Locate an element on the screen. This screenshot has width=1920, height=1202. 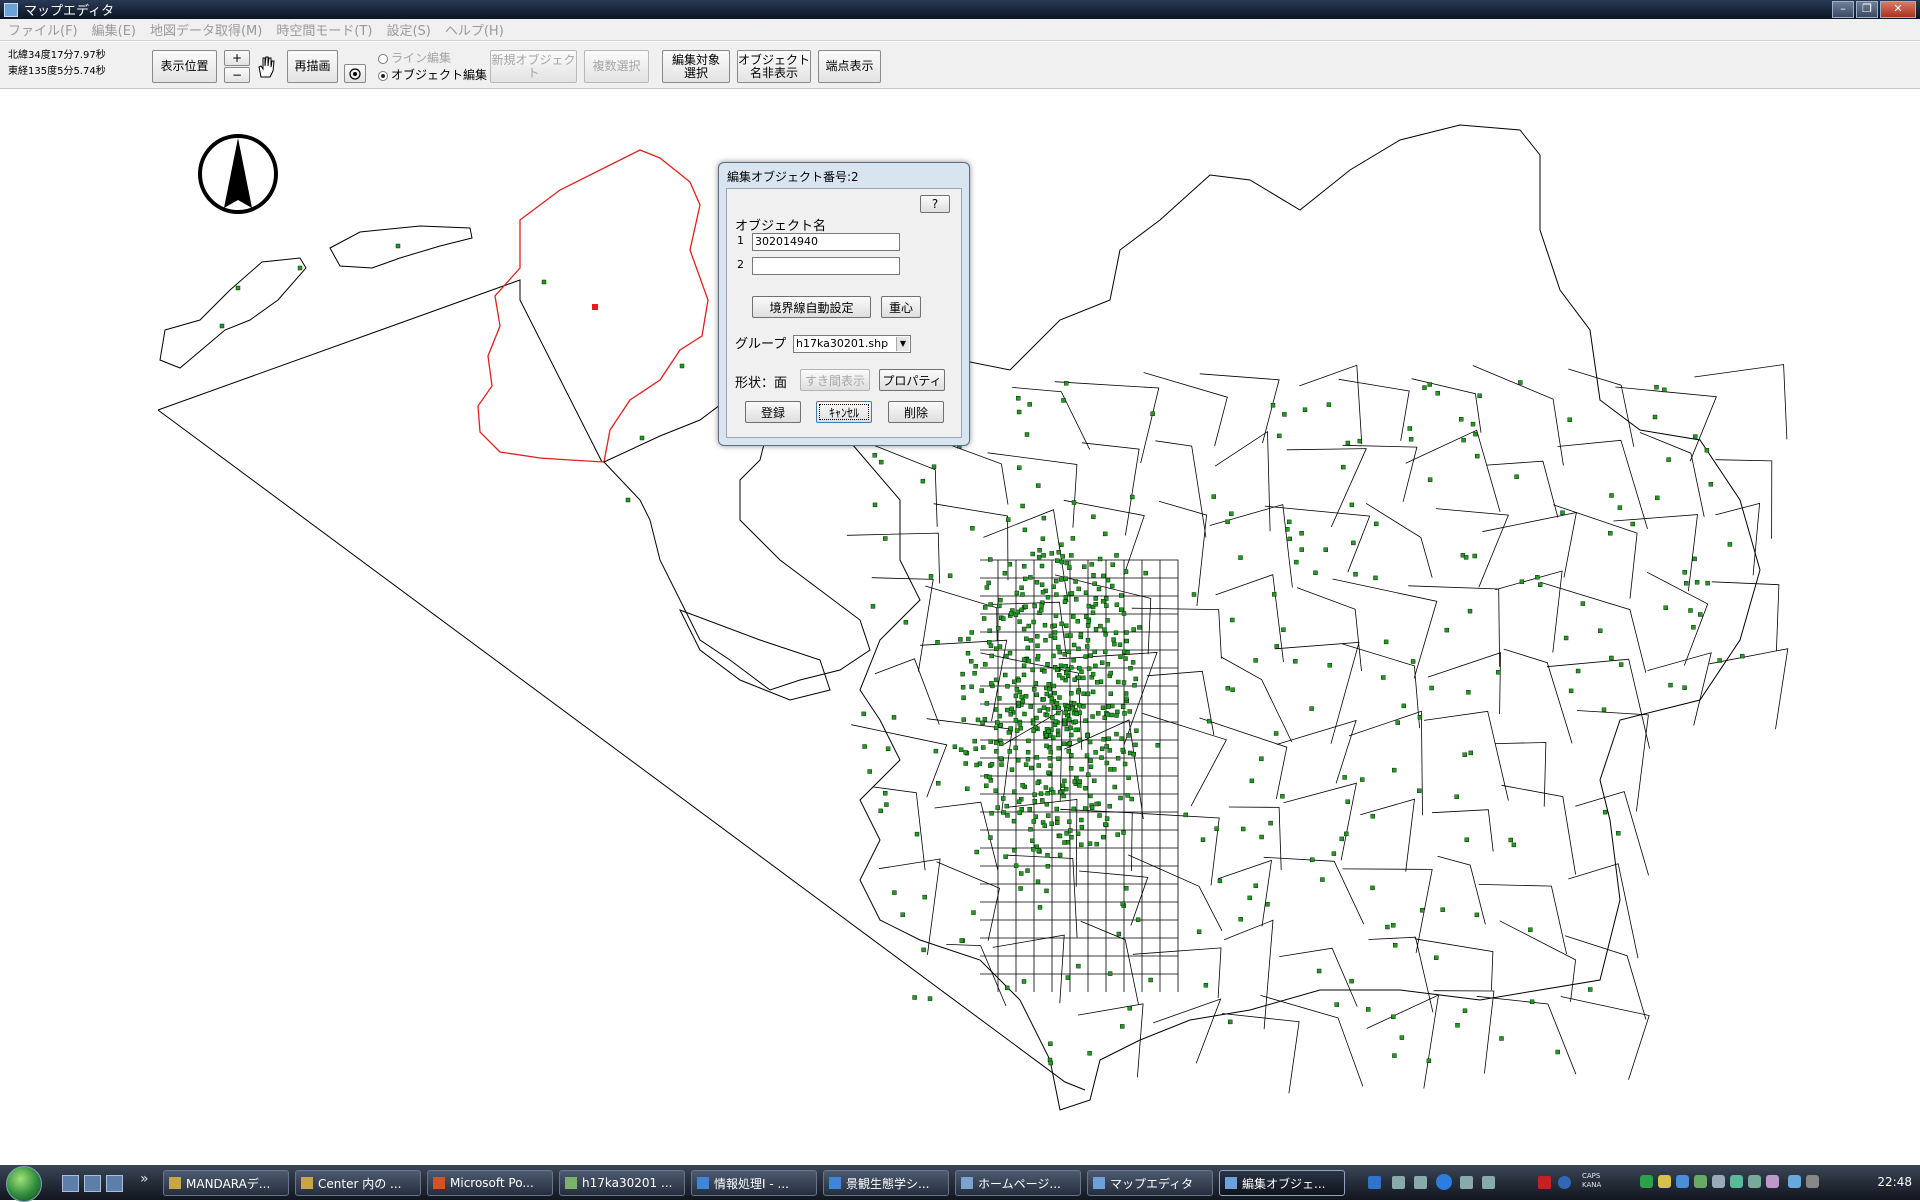
usb-icon is located at coordinates (1718, 1181).